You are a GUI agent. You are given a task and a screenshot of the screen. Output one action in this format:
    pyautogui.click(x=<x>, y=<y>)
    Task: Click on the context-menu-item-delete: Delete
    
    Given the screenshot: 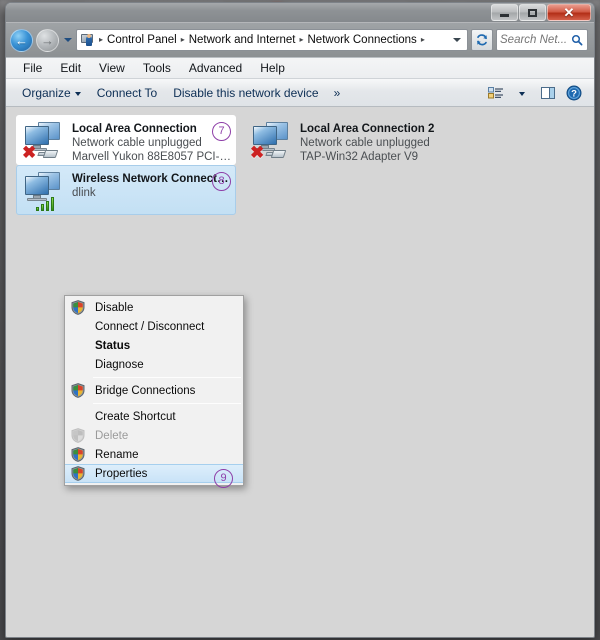 What is the action you would take?
    pyautogui.click(x=154, y=435)
    